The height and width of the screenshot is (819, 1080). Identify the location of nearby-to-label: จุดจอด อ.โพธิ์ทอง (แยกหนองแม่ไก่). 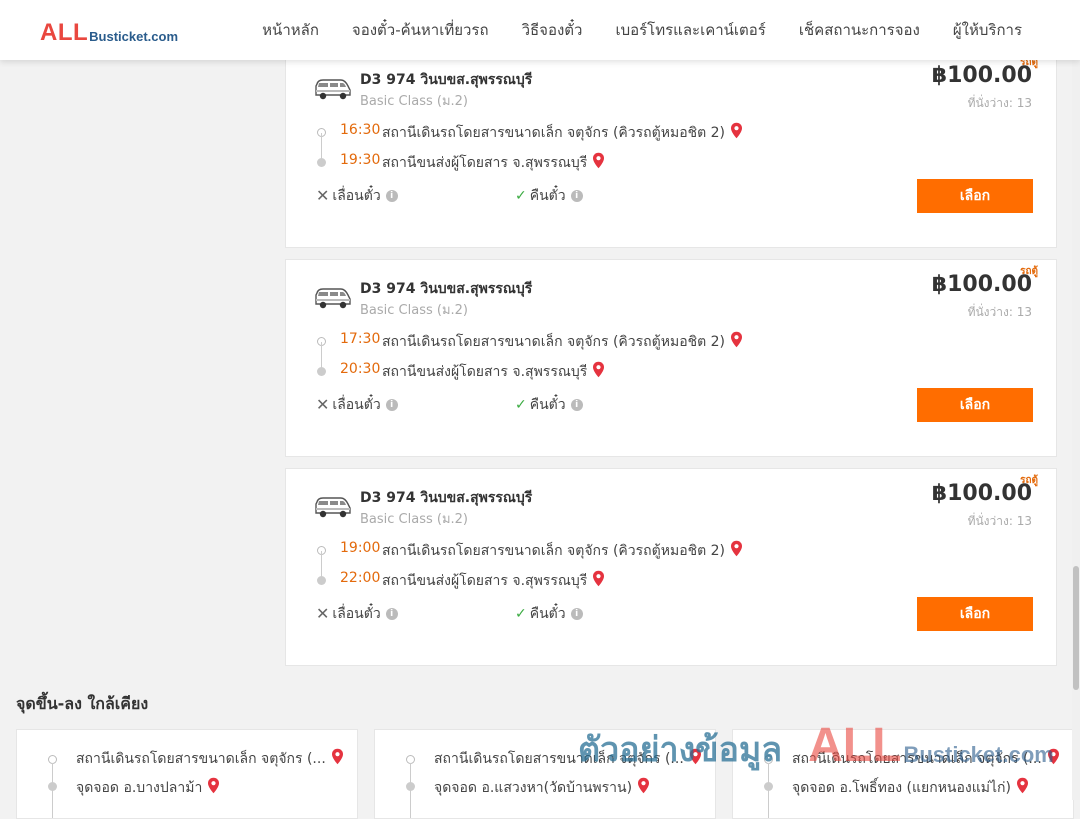
(901, 788).